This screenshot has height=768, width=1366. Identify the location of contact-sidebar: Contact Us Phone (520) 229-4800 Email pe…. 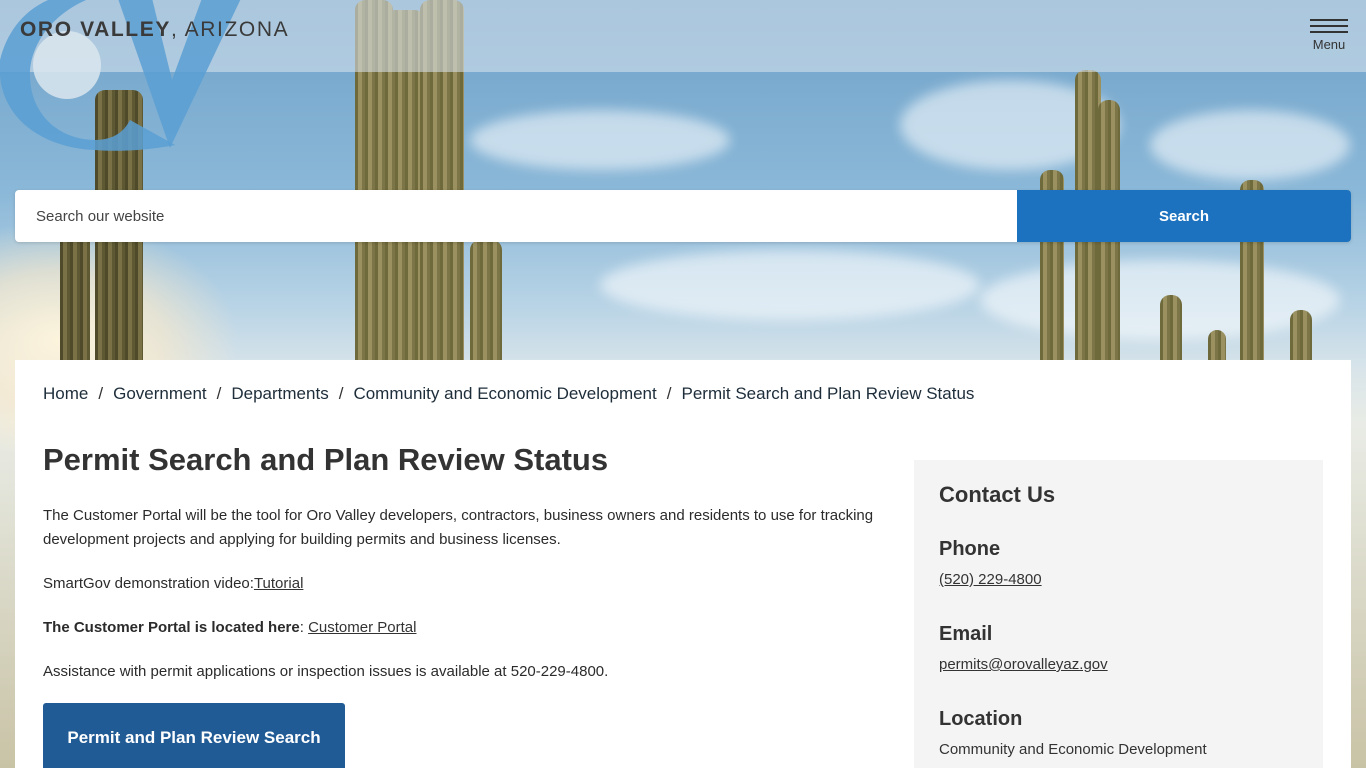
(1118, 614).